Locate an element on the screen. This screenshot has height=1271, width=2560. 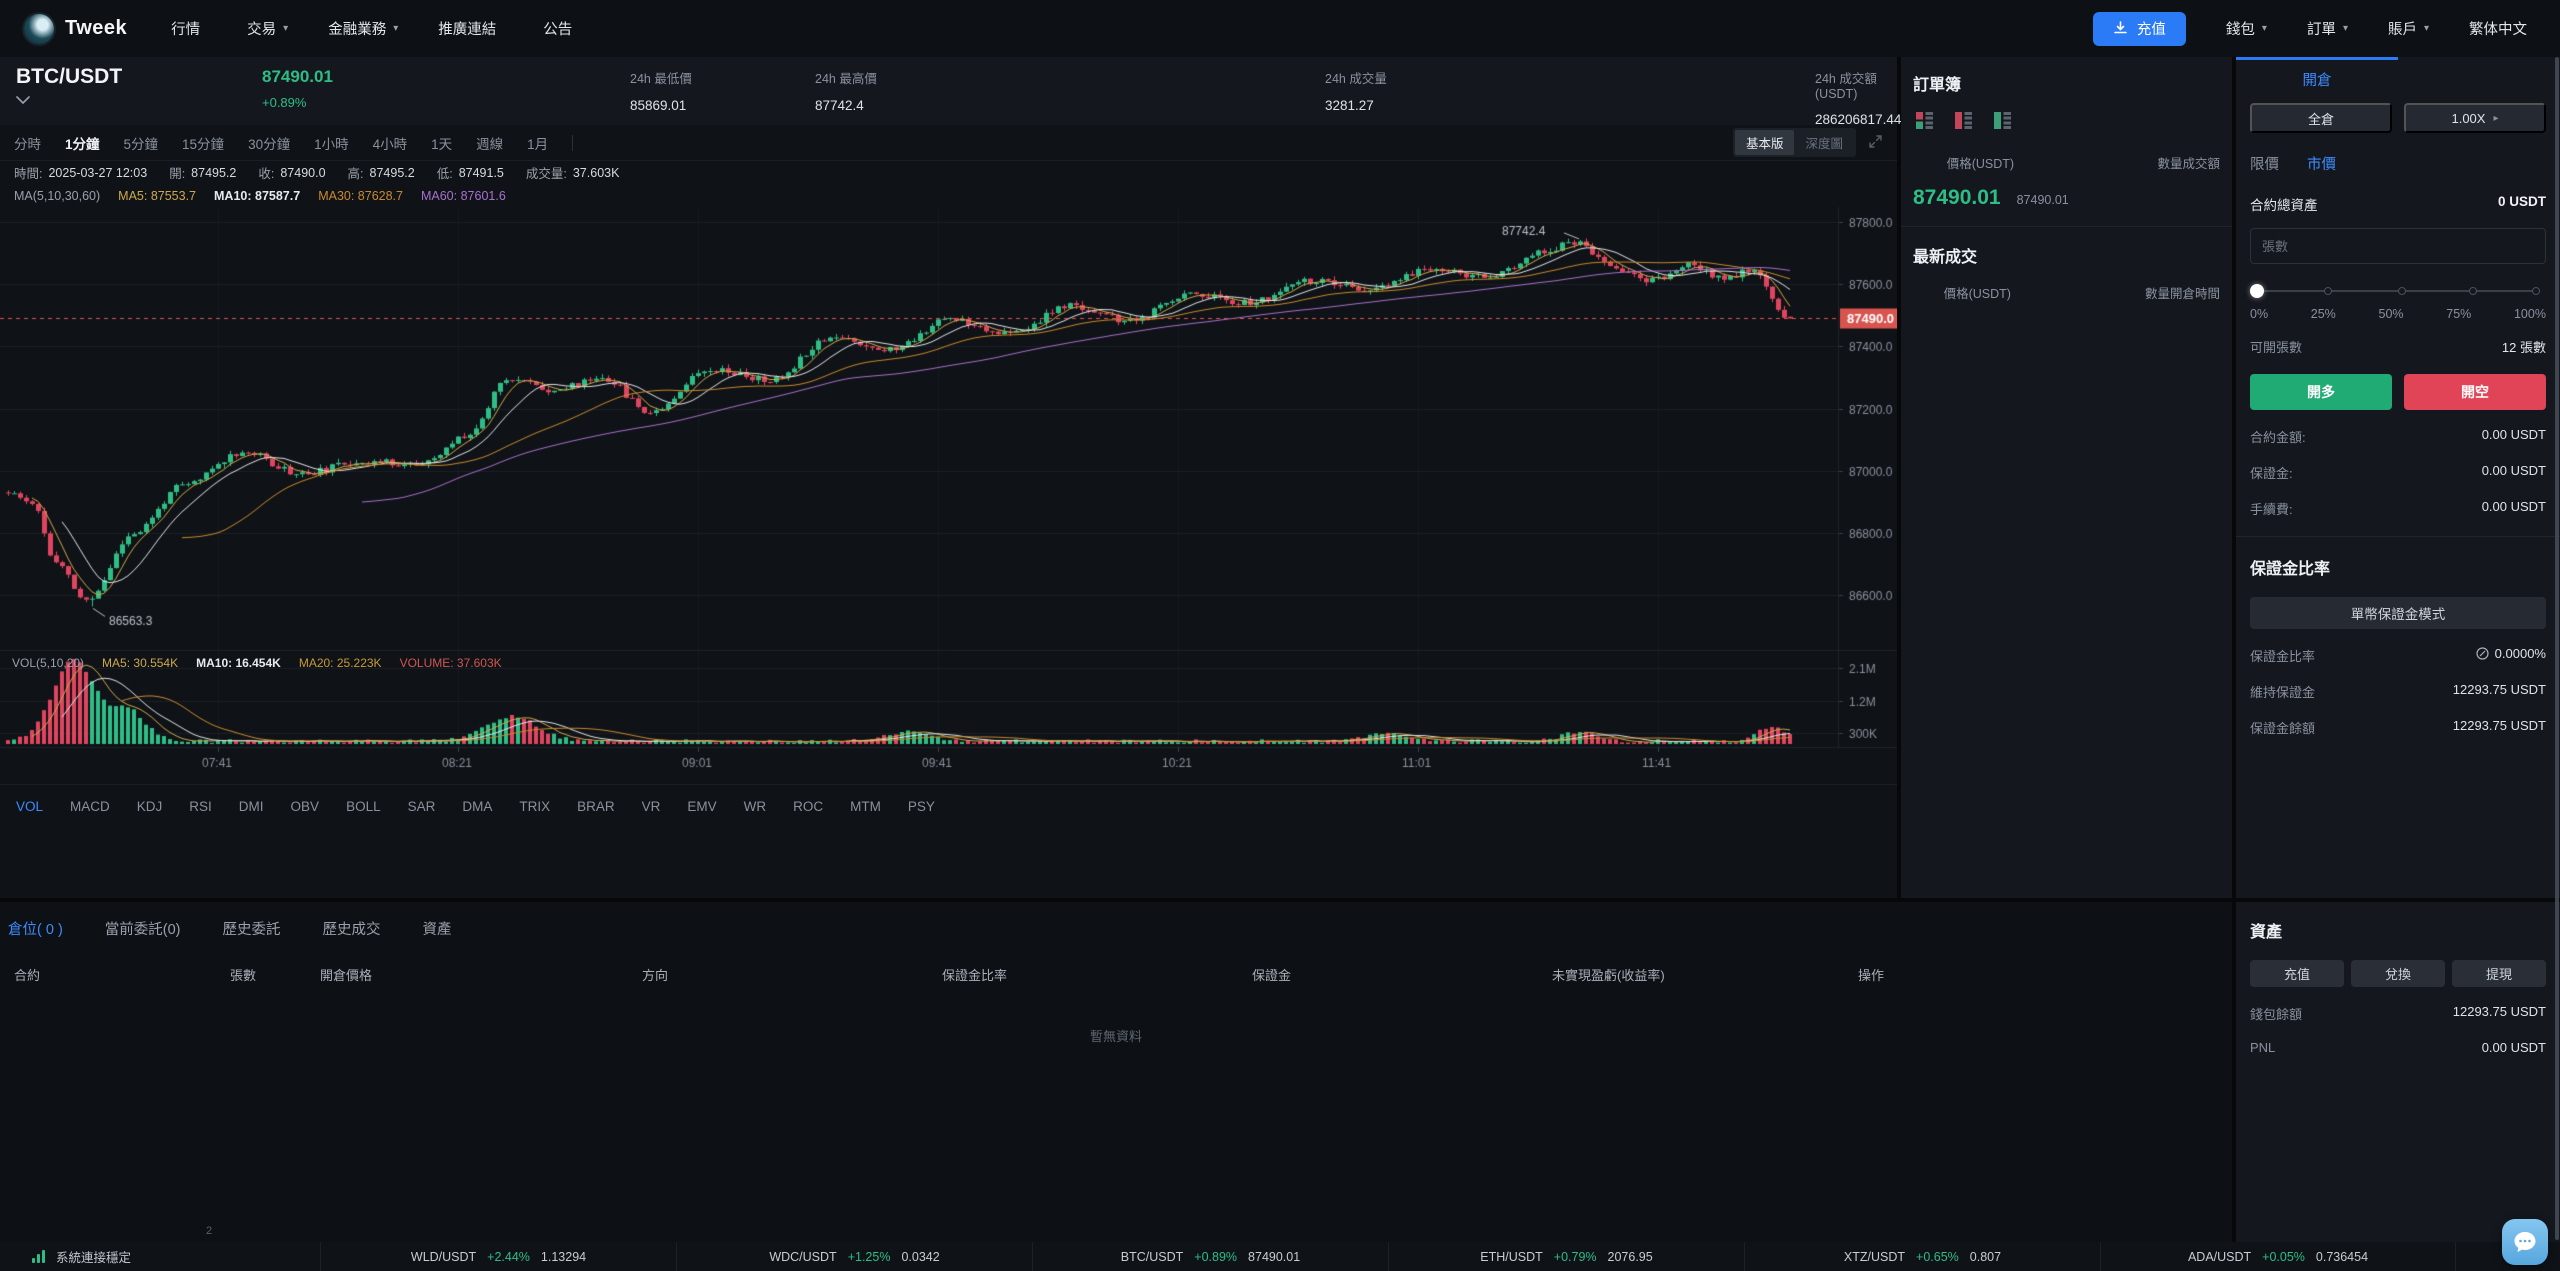
open-position-tab: 開倉 is located at coordinates (2317, 78).